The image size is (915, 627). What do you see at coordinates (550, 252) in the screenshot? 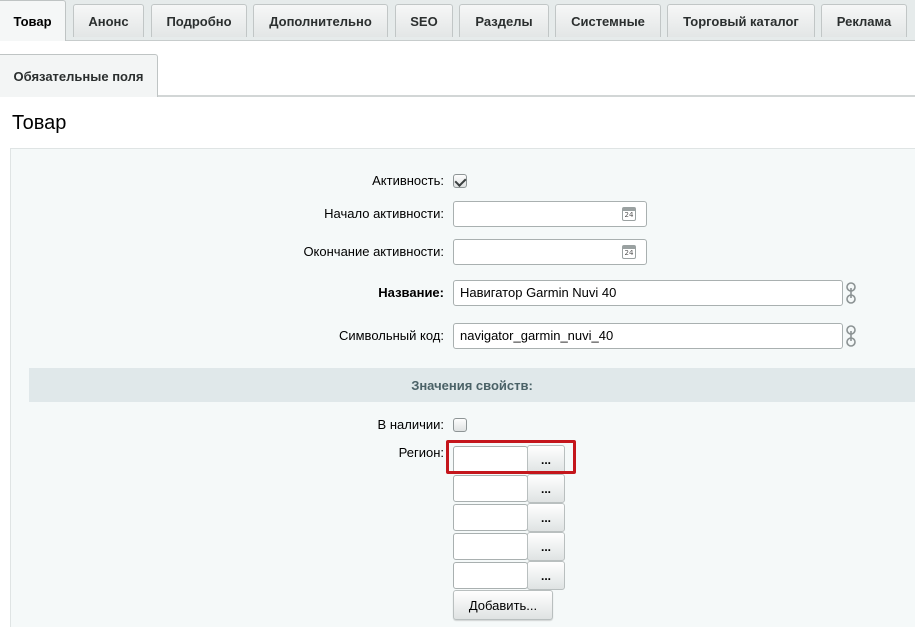
I see `active-to-input` at bounding box center [550, 252].